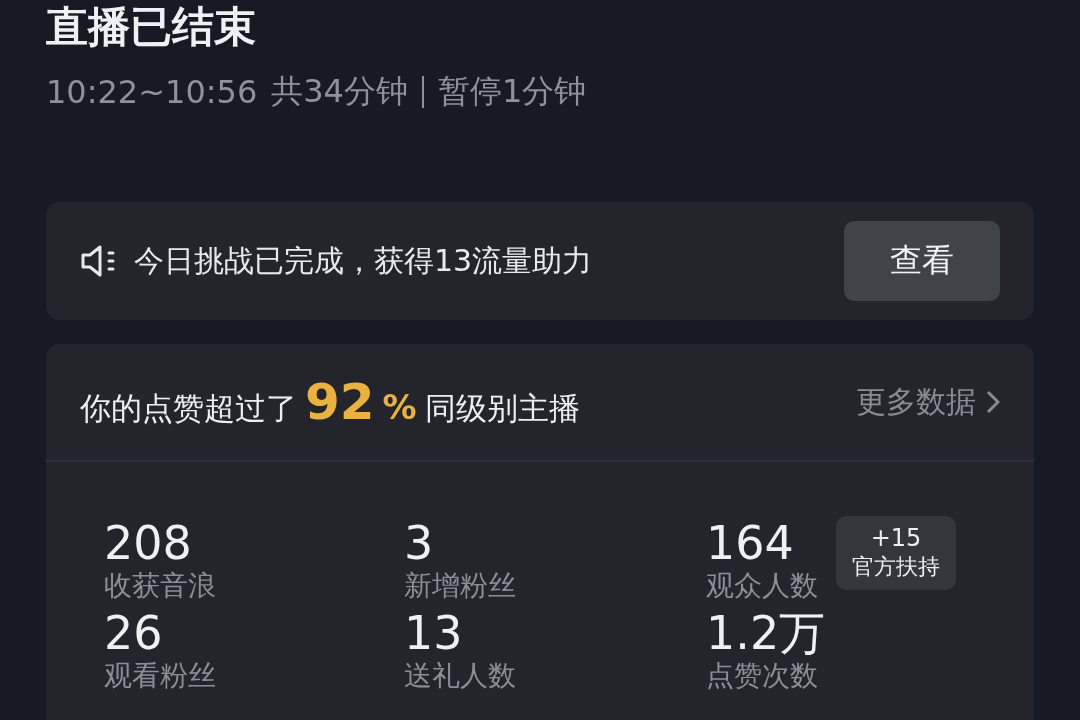  Describe the element at coordinates (419, 543) in the screenshot. I see `stat-value: 3` at that location.